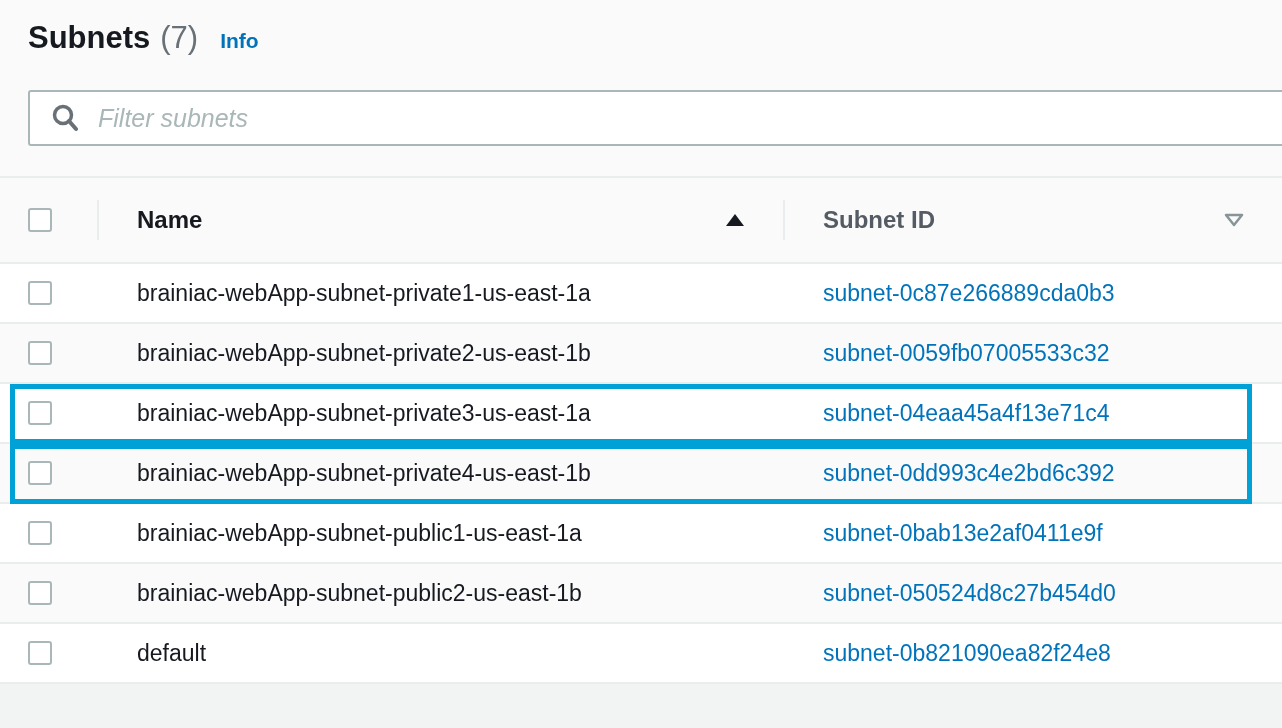  I want to click on page-title: Subnets, so click(89, 38).